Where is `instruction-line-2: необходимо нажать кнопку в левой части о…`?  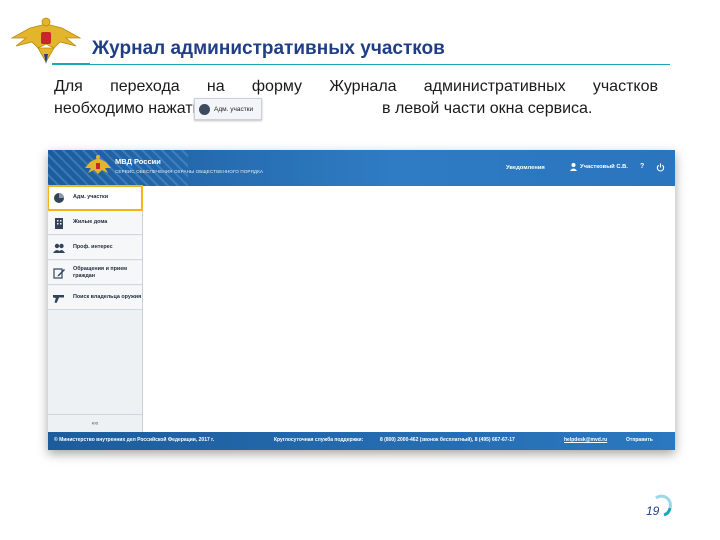 instruction-line-2: необходимо нажать кнопку в левой части о… is located at coordinates (356, 109).